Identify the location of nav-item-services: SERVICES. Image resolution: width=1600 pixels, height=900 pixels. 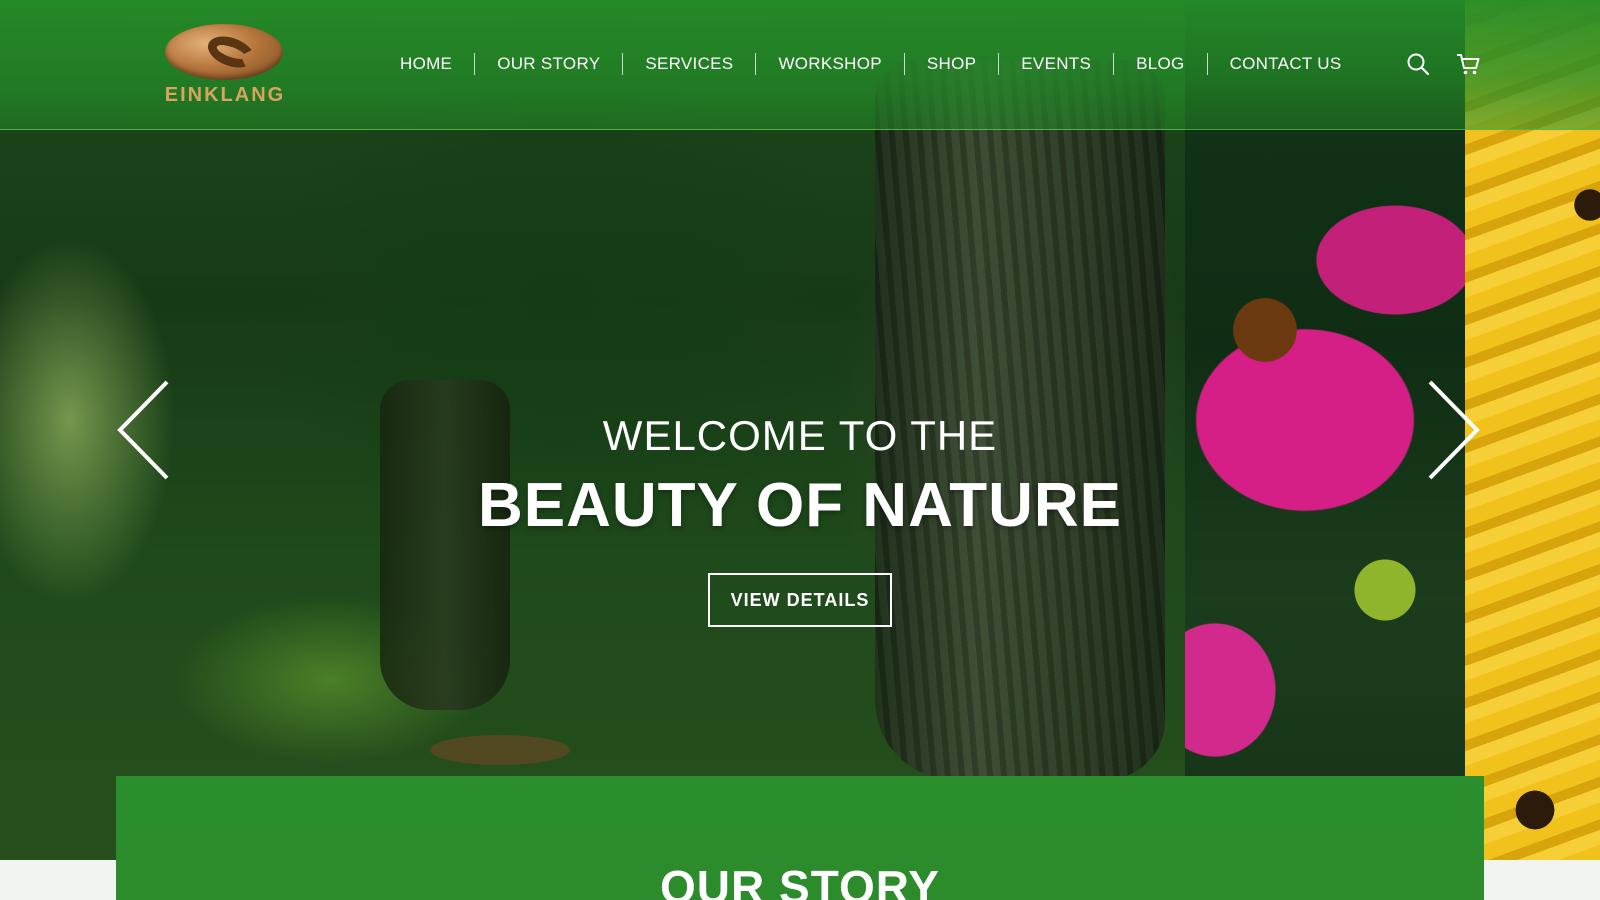
(689, 64).